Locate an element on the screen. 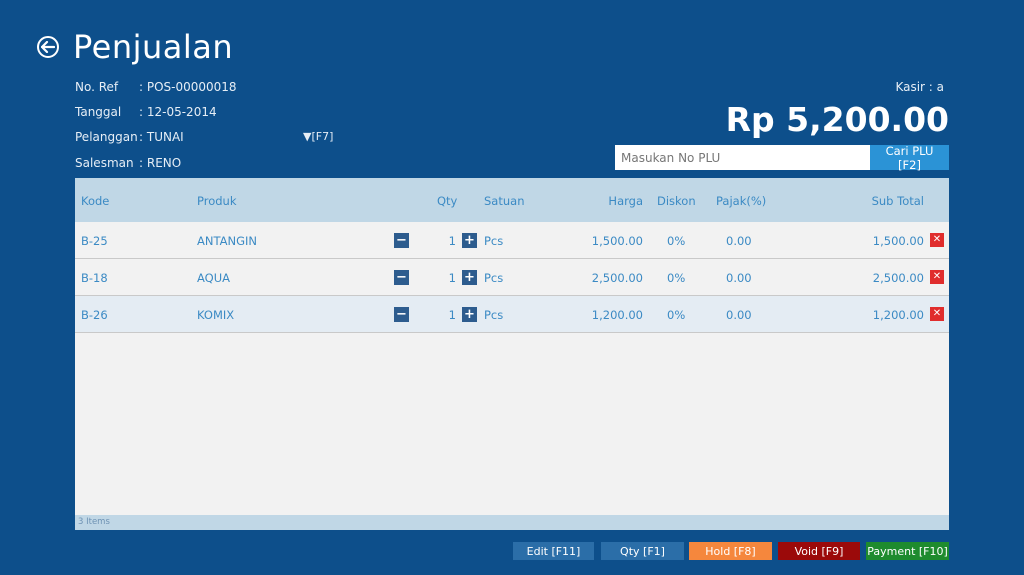 This screenshot has width=1024, height=575. arrow-left-circle-icon is located at coordinates (48, 47).